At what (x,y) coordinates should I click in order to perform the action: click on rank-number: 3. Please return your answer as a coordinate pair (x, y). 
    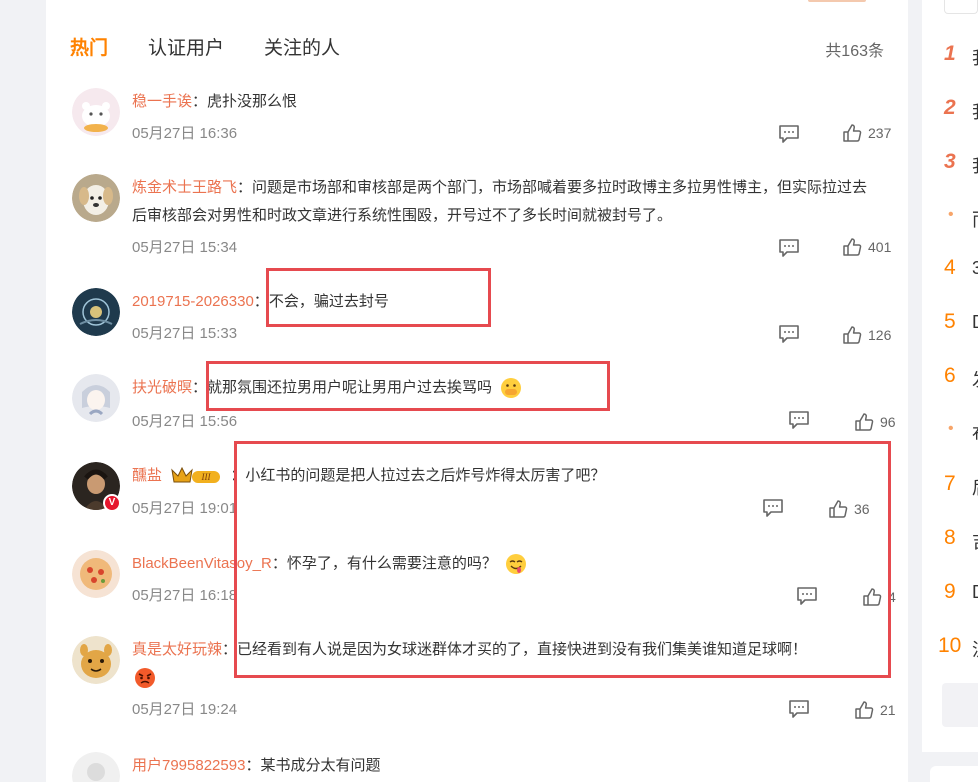
    Looking at the image, I should click on (950, 161).